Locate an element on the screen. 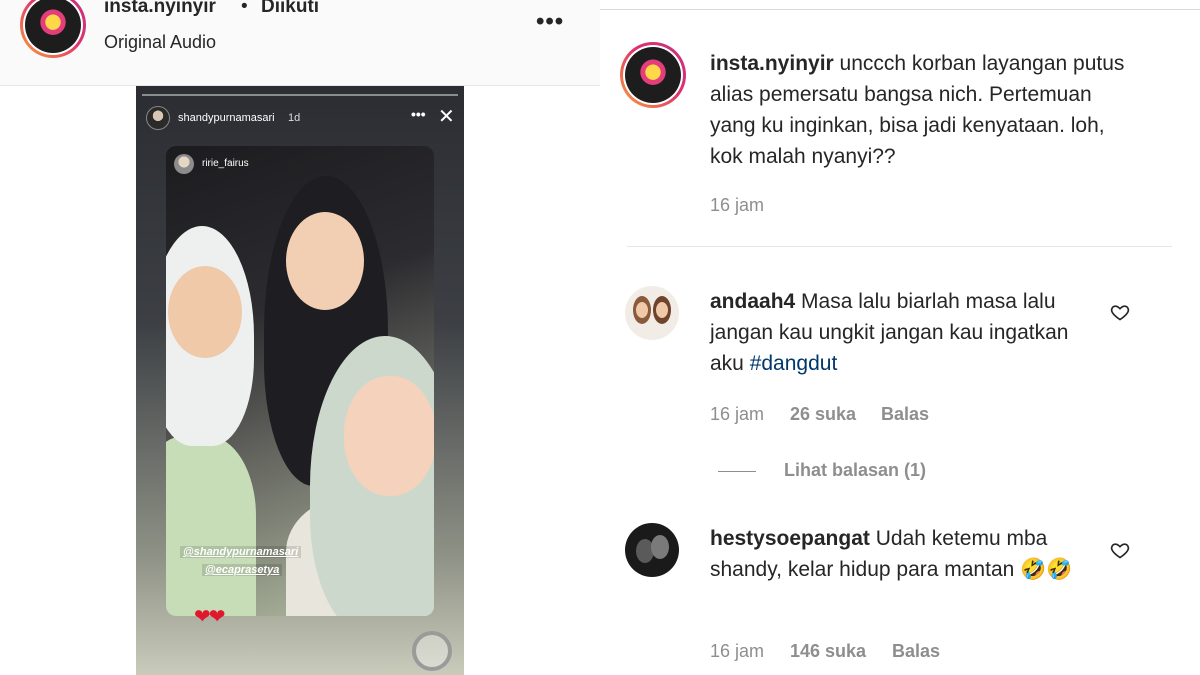 The height and width of the screenshot is (675, 1200). story-close-icon: ✕ is located at coordinates (446, 117).